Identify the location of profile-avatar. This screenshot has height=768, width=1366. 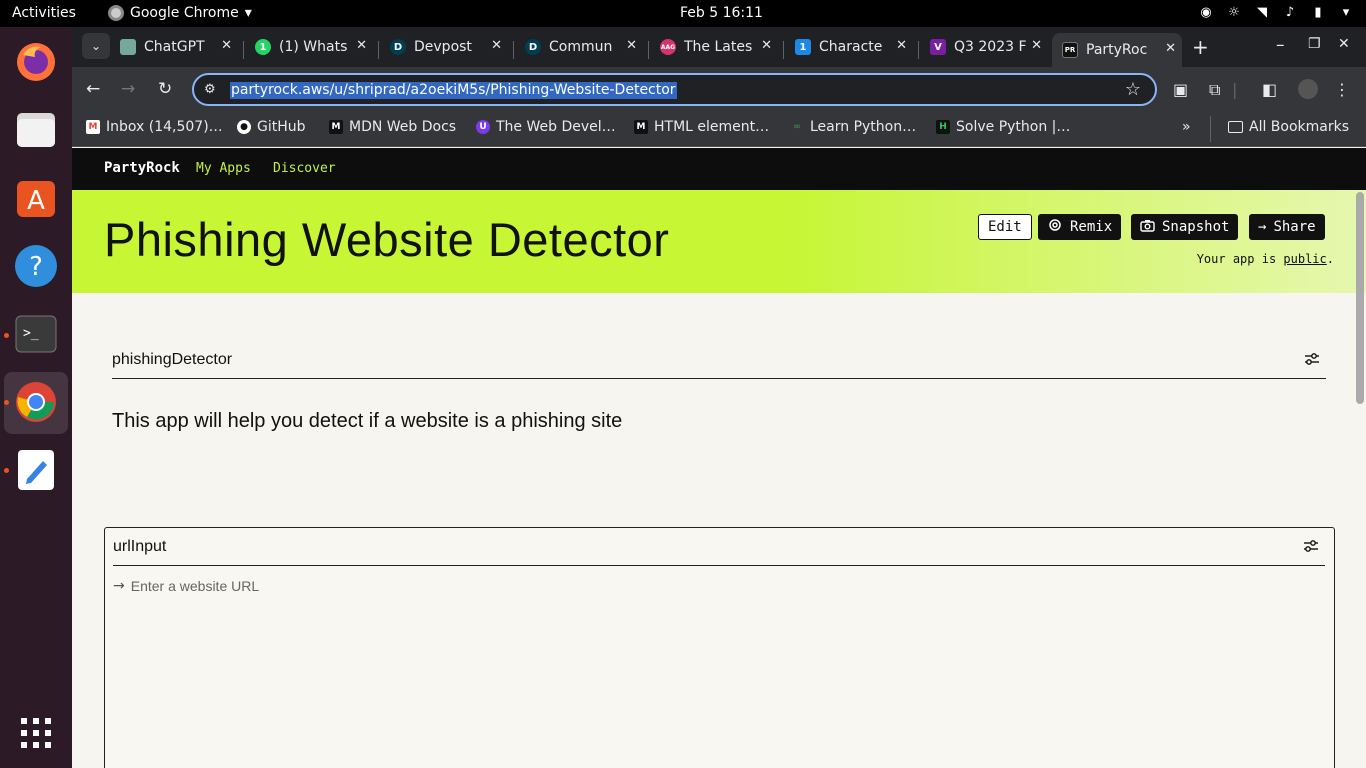
(1308, 89).